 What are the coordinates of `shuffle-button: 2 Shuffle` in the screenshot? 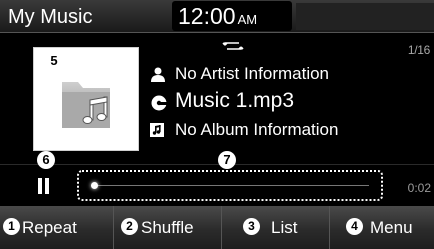 It's located at (168, 227).